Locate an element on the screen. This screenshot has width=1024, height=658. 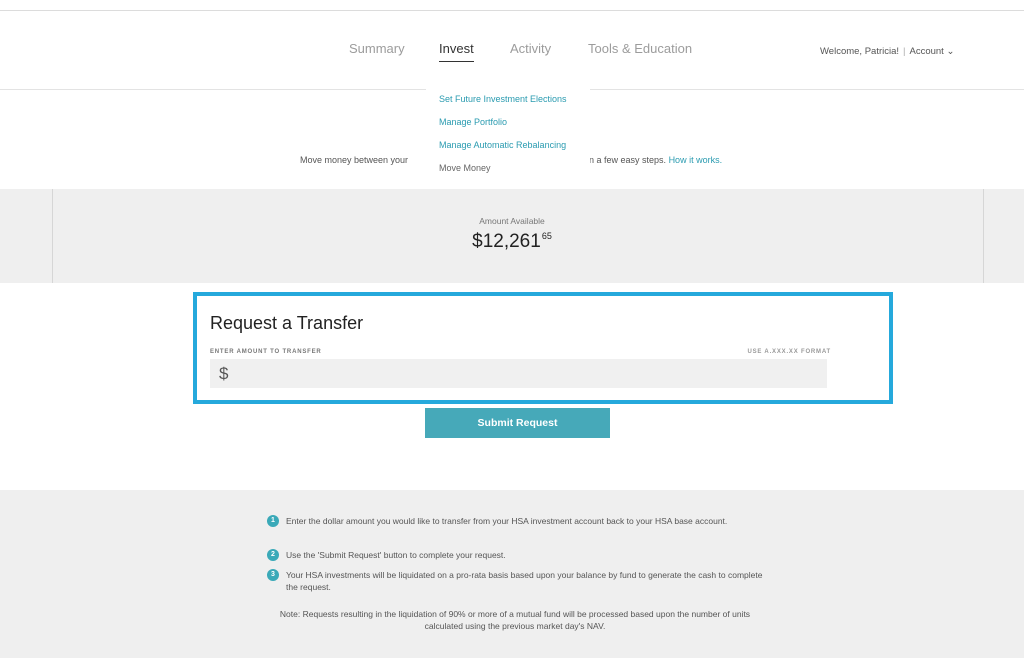
account-menu-button: Account ⌄ is located at coordinates (931, 51).